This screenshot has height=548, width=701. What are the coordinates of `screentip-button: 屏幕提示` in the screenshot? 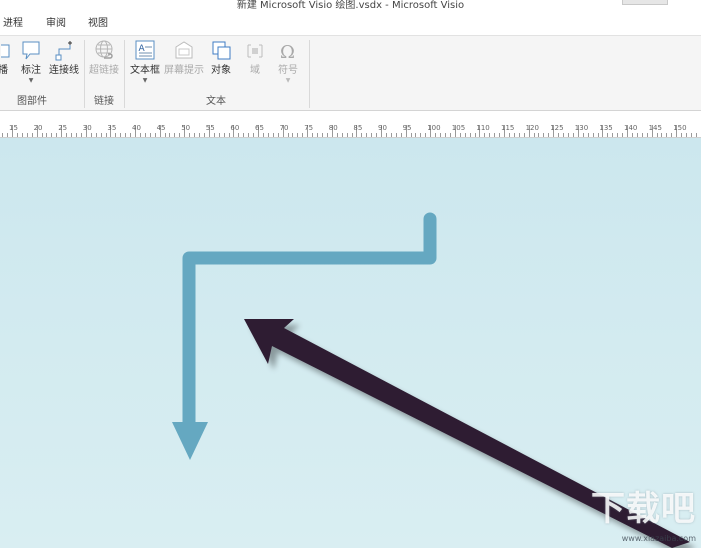 It's located at (184, 58).